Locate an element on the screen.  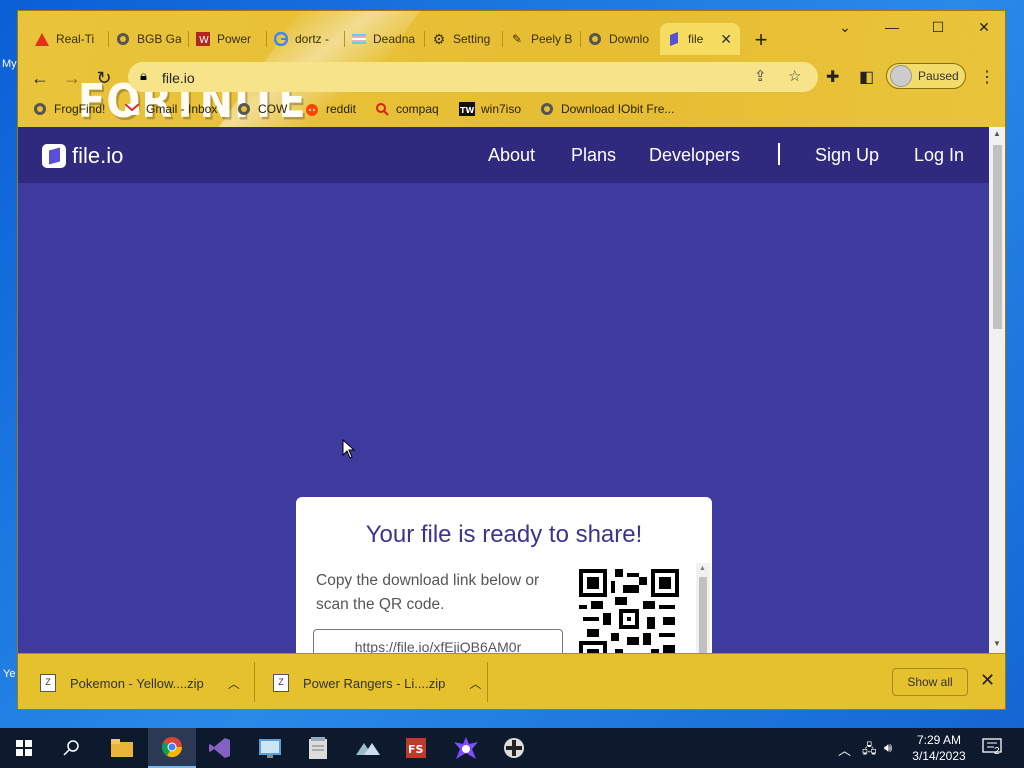
close-window-button: ✕ is located at coordinates (983, 27).